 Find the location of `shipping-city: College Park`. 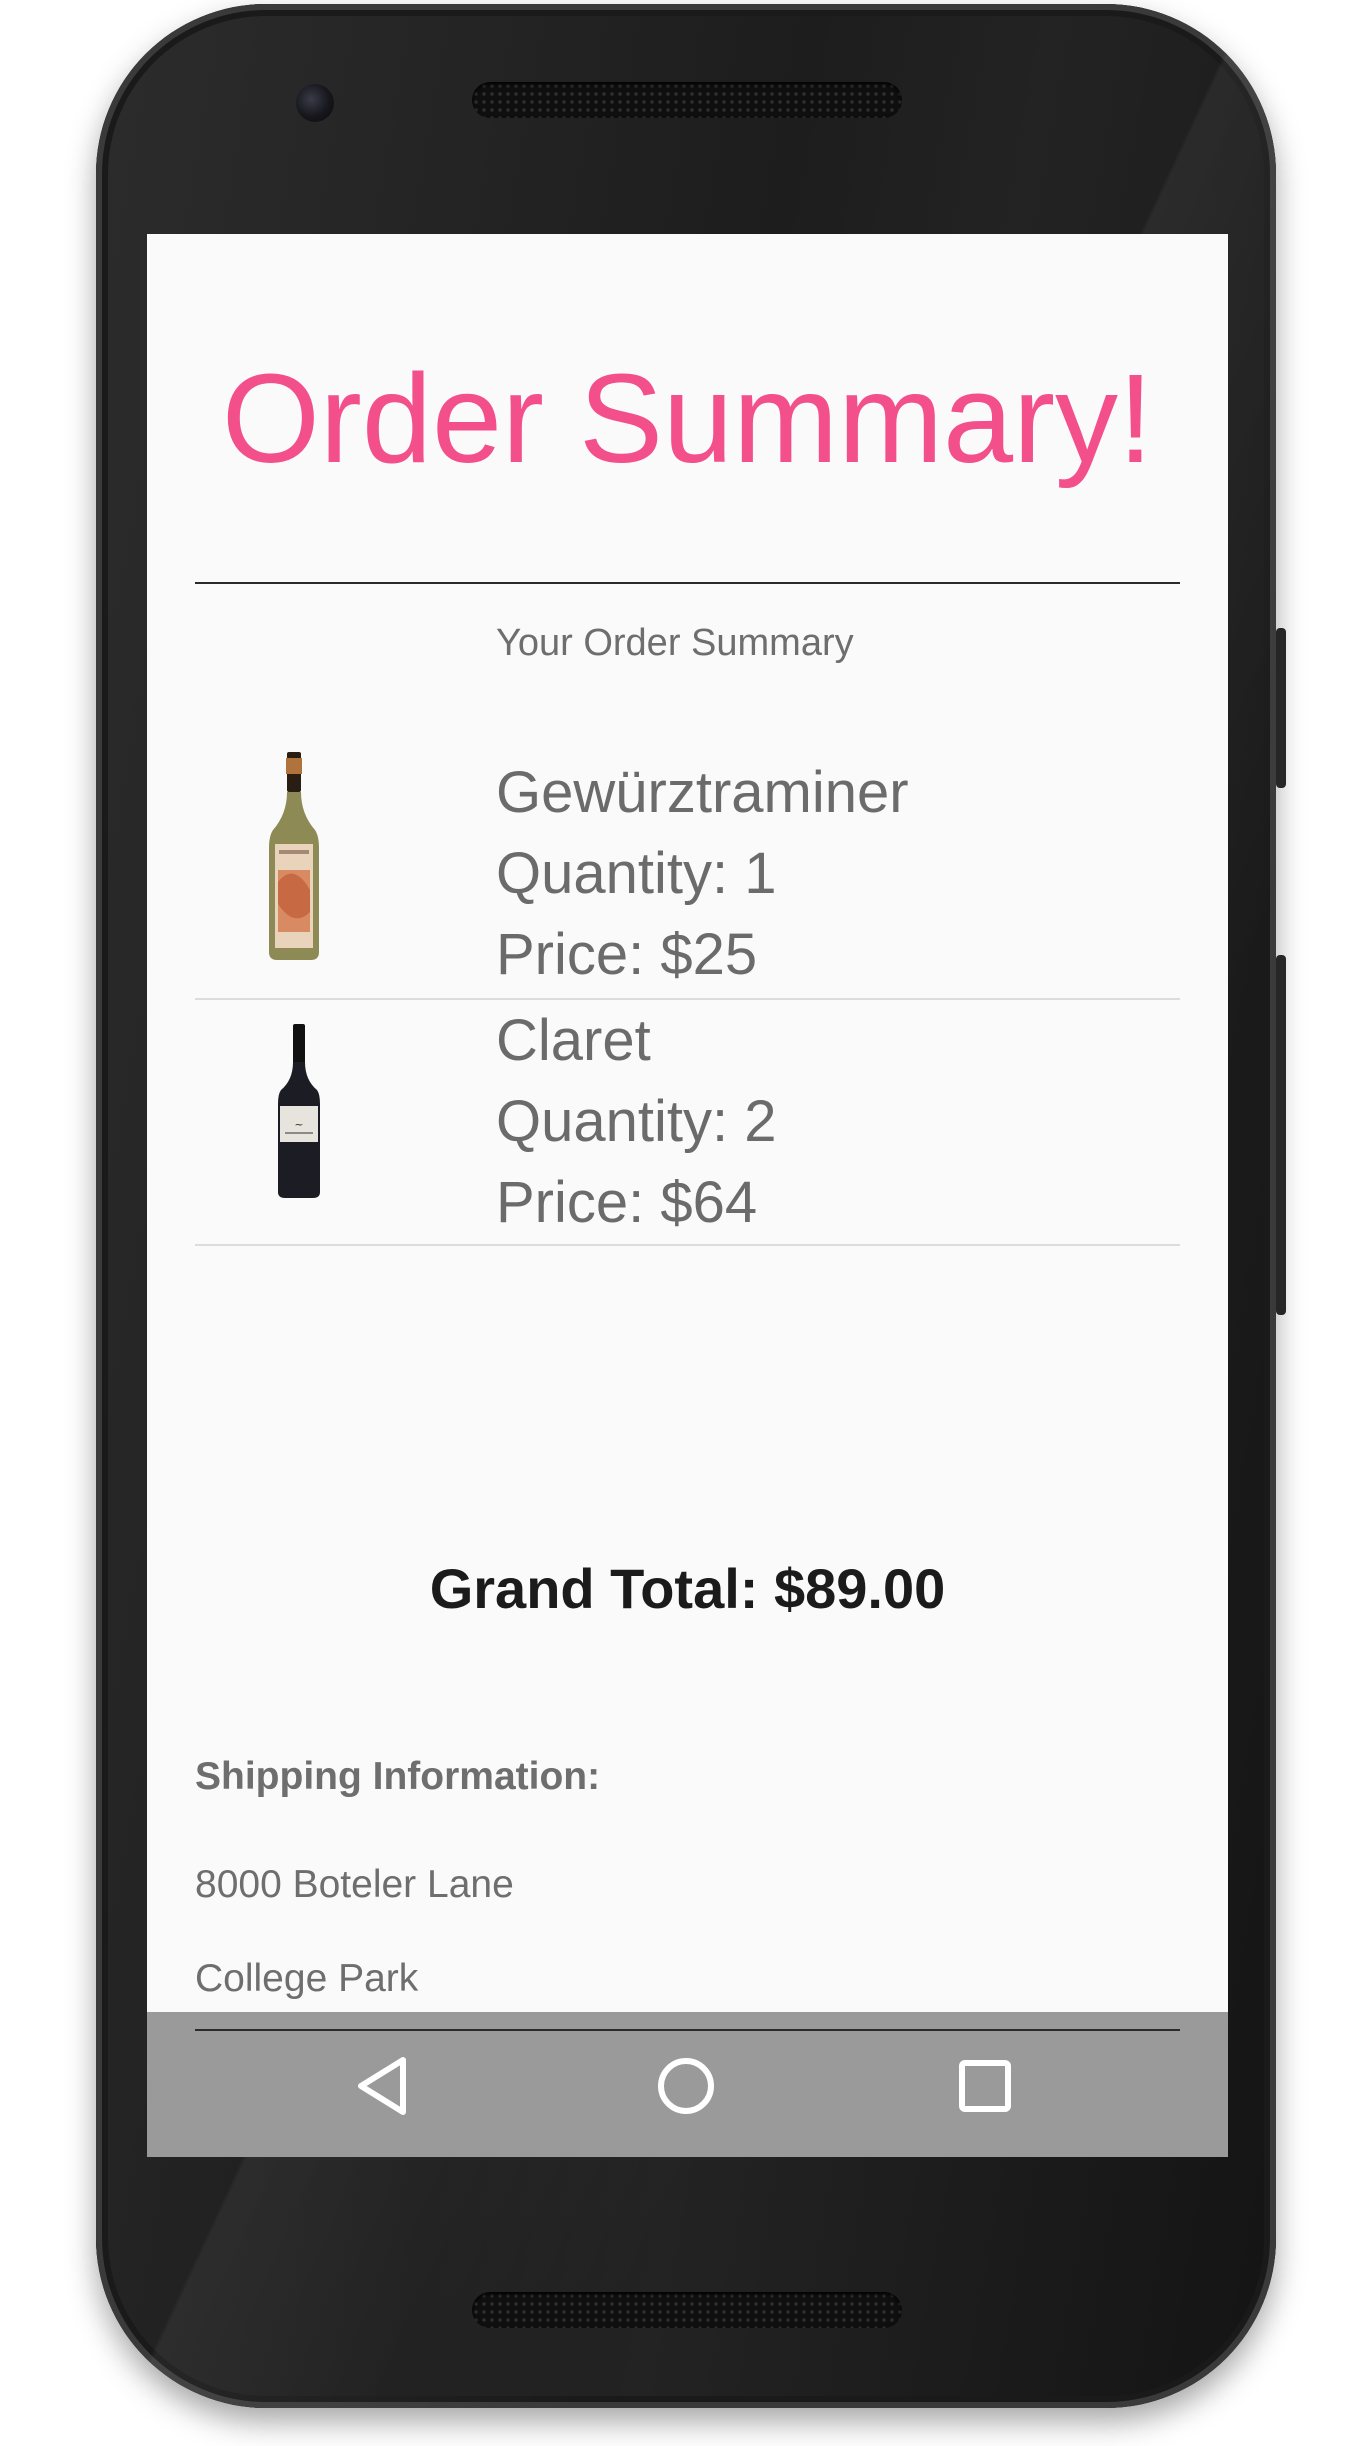

shipping-city: College Park is located at coordinates (307, 1978).